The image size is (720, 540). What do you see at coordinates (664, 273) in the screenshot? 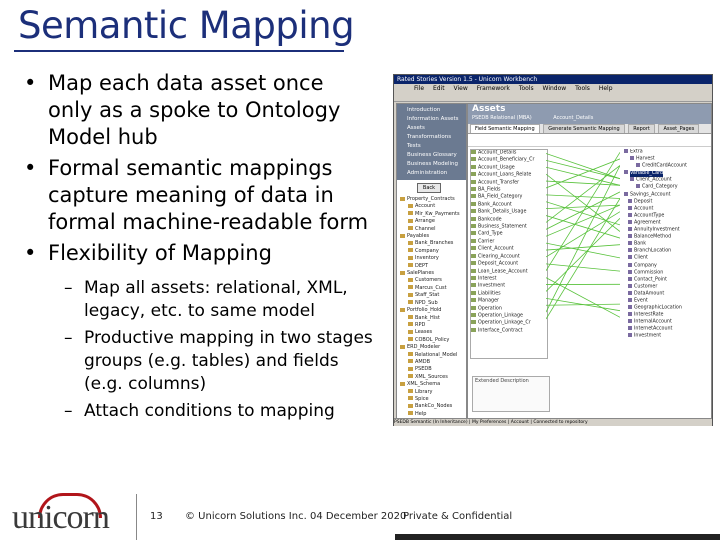
I see `ontology-class: Commission` at bounding box center [664, 273].